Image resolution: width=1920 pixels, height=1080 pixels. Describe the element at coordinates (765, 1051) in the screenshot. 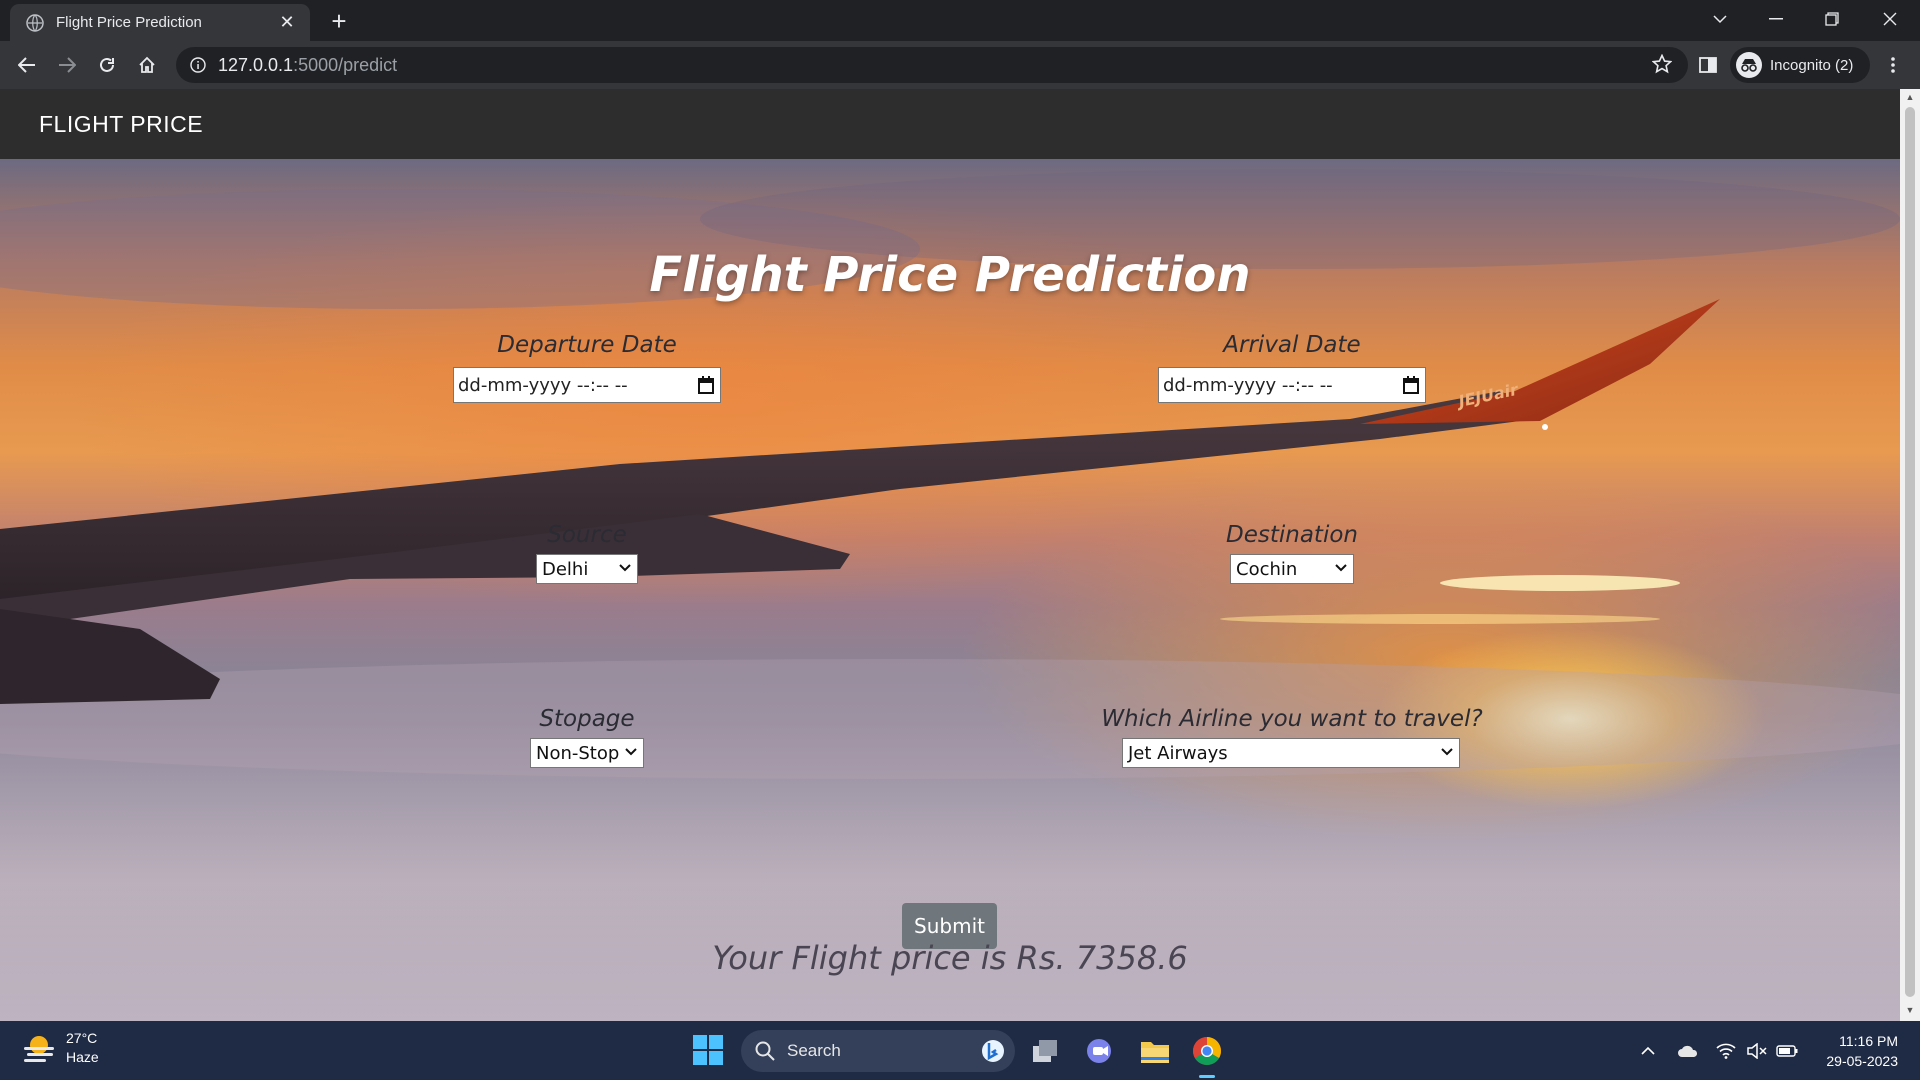

I see `search-icon` at that location.